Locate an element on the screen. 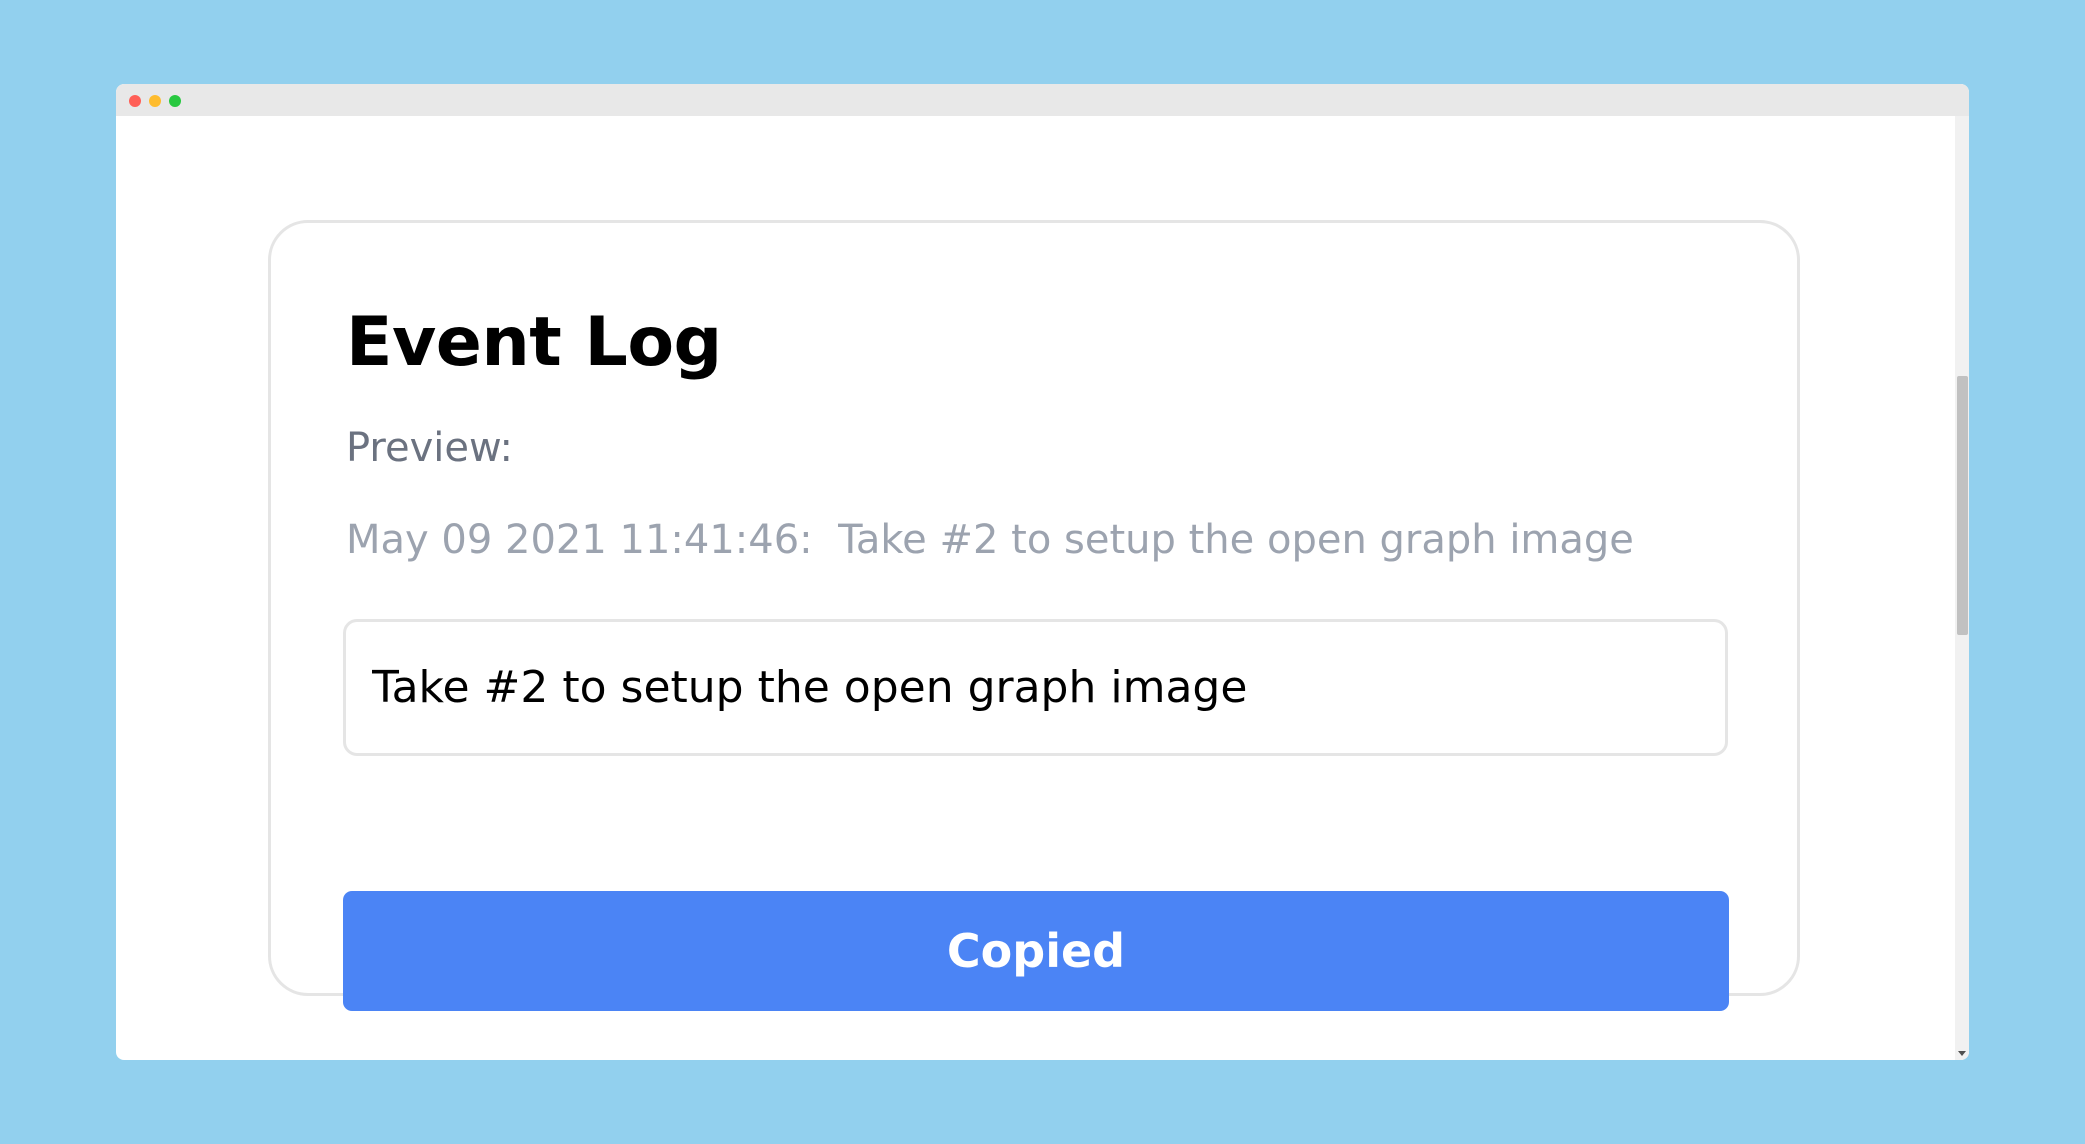 The image size is (2085, 1144). close-window-button is located at coordinates (135, 101).